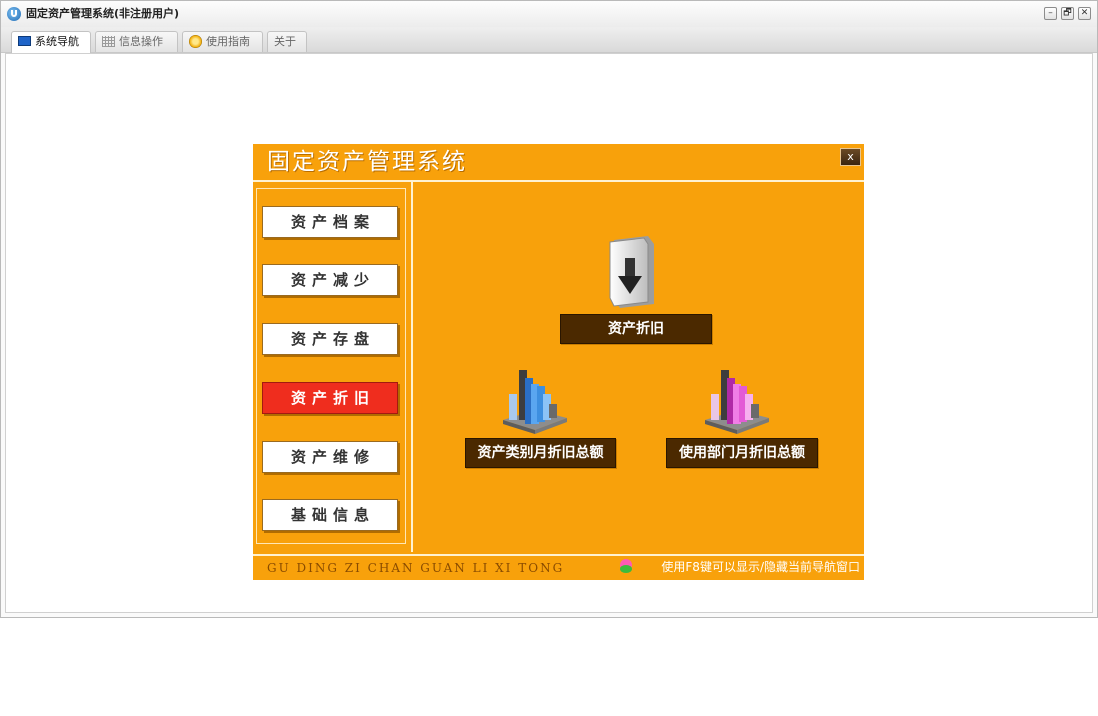 Image resolution: width=1098 pixels, height=716 pixels. I want to click on category-monthly-depreciation-button: 资产类别月折旧总额, so click(540, 453).